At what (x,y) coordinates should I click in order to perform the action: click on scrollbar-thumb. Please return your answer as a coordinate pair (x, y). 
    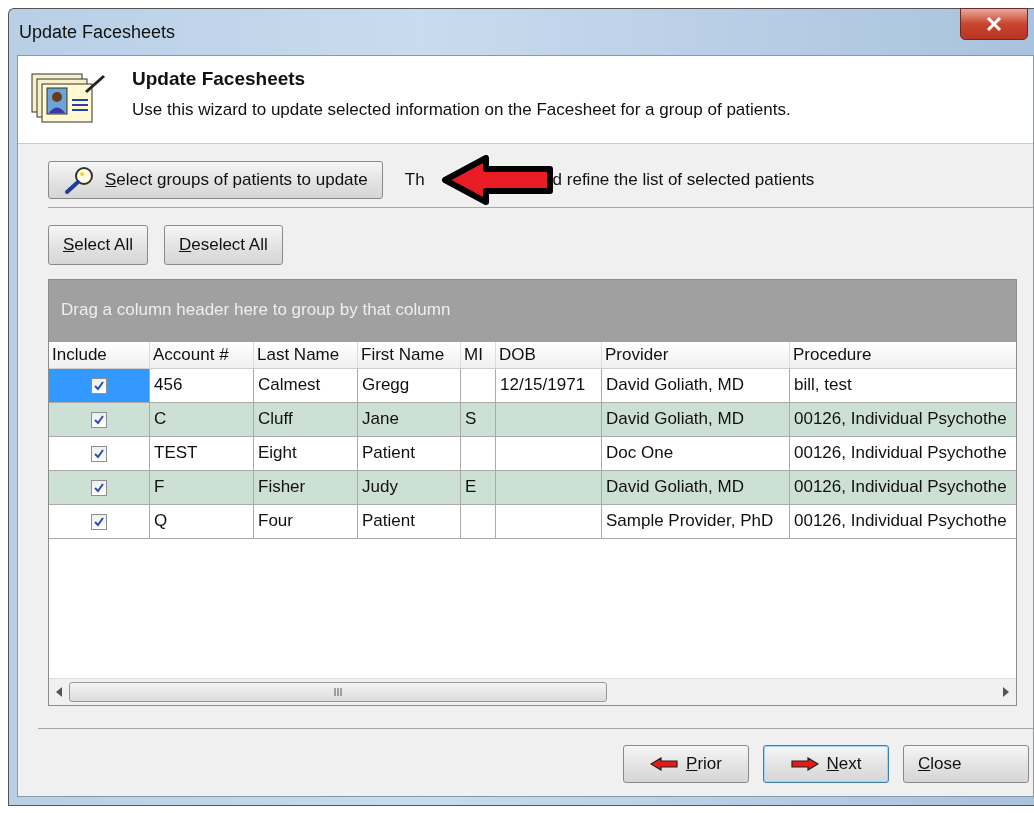
    Looking at the image, I should click on (338, 692).